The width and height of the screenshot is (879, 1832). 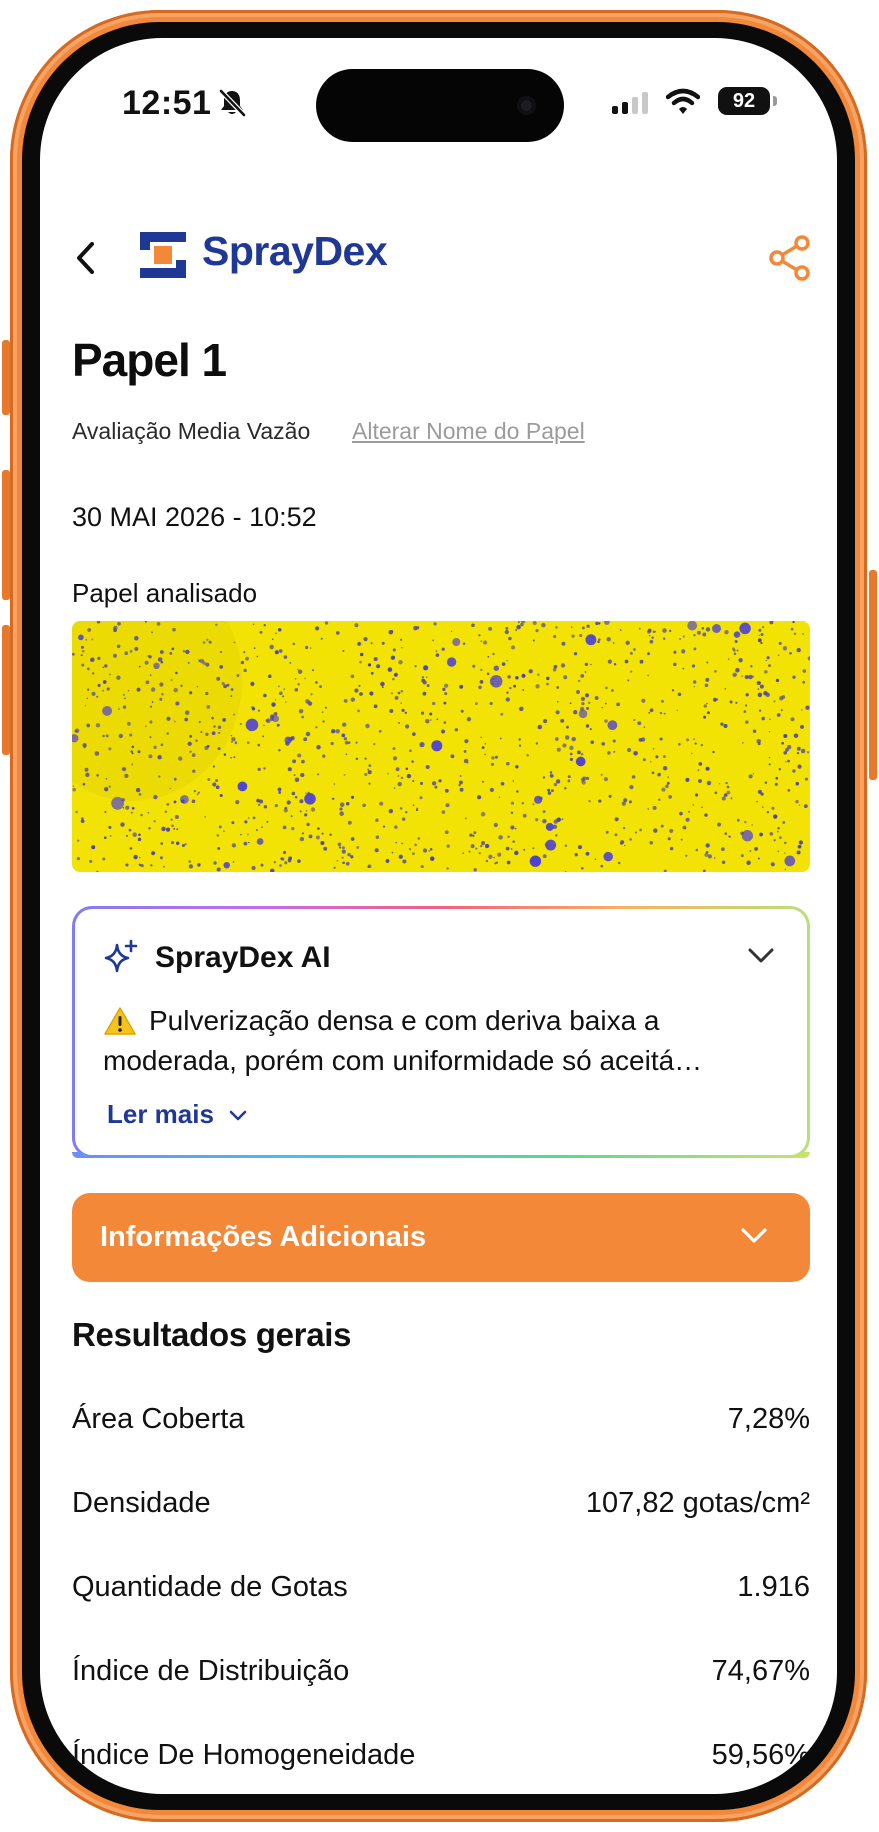 I want to click on battery-level: 92, so click(x=744, y=101).